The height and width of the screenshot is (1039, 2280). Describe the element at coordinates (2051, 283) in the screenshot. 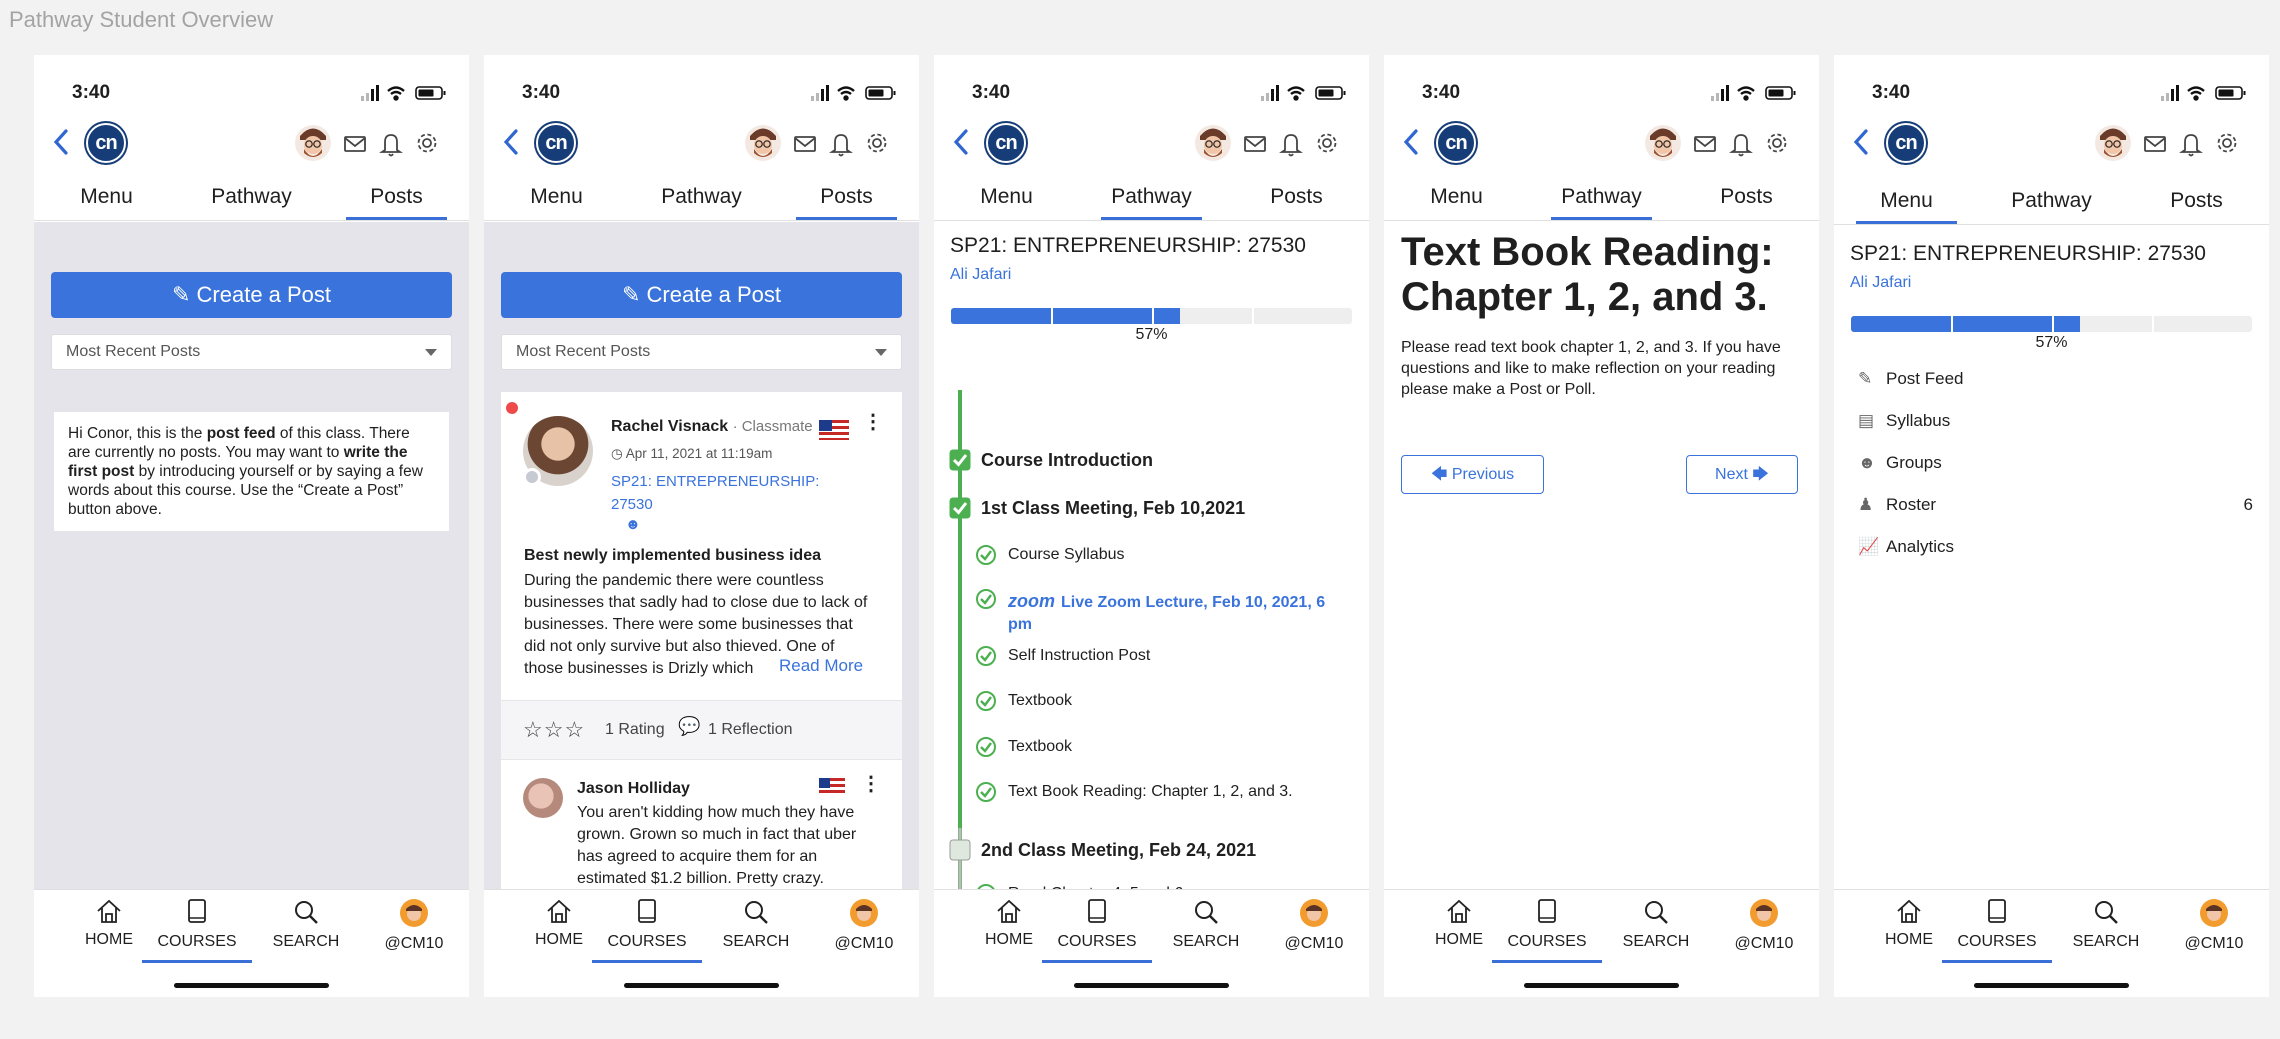

I see `teacher-link: Ali Jafari` at that location.